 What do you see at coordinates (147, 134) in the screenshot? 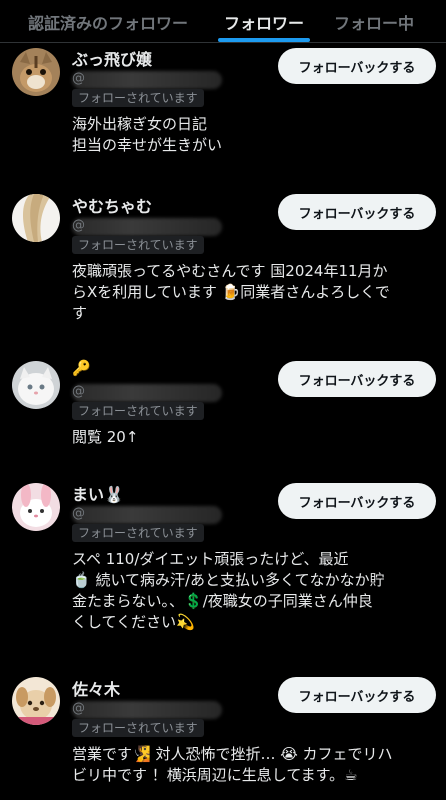
I see `bio: 海外出稼ぎ女の日記 担当の幸せが生きがい` at bounding box center [147, 134].